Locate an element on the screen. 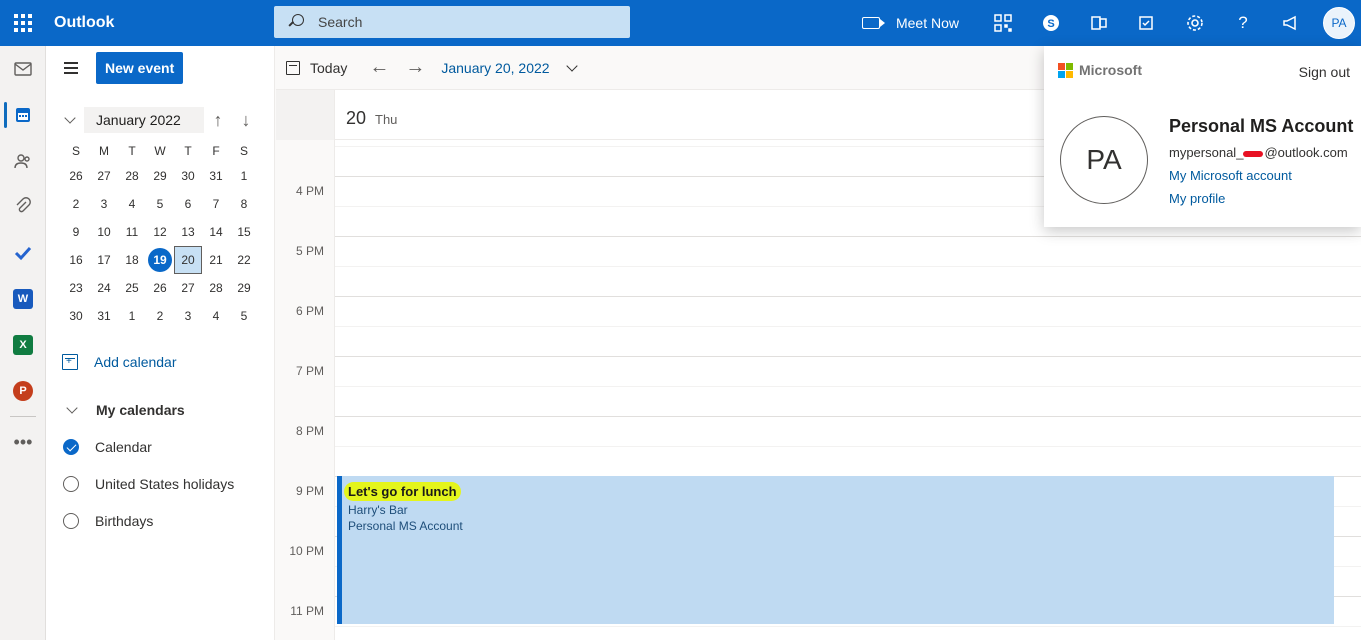 This screenshot has height=640, width=1361. my-profile-link: My profile is located at coordinates (1197, 198).